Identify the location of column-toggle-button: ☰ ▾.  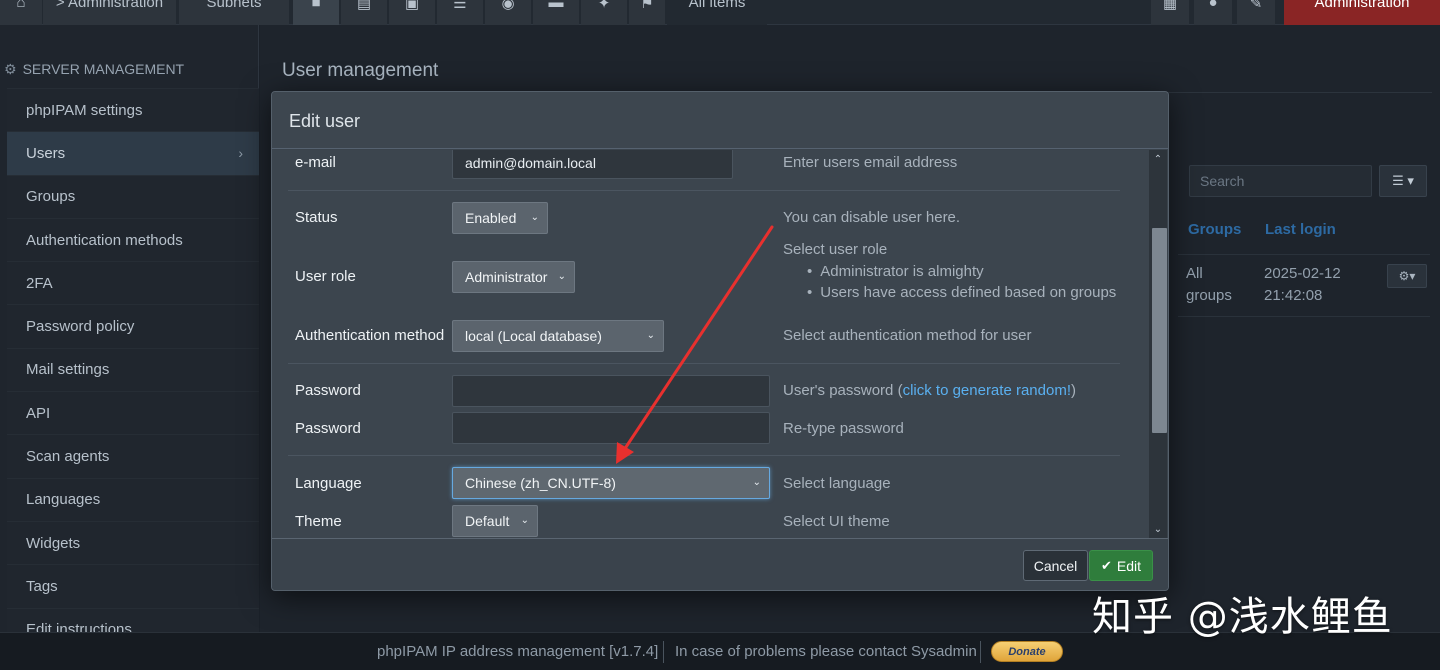
(1403, 181).